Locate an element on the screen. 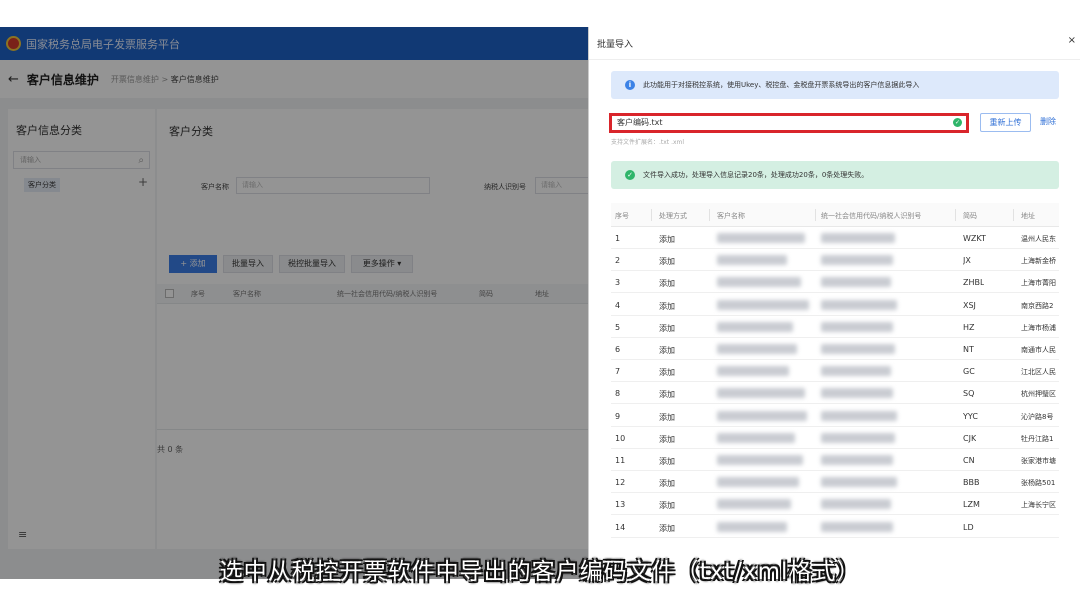 Image resolution: width=1080 pixels, height=607 pixels. table-row: 9 添加 YYC 沁沪路8号 is located at coordinates (835, 416).